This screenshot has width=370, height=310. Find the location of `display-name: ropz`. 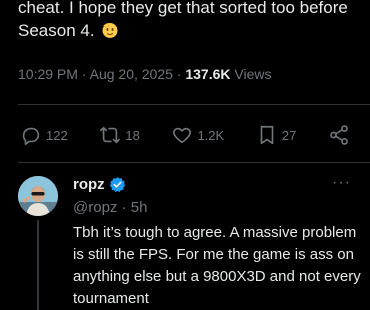

display-name: ropz is located at coordinates (89, 184).